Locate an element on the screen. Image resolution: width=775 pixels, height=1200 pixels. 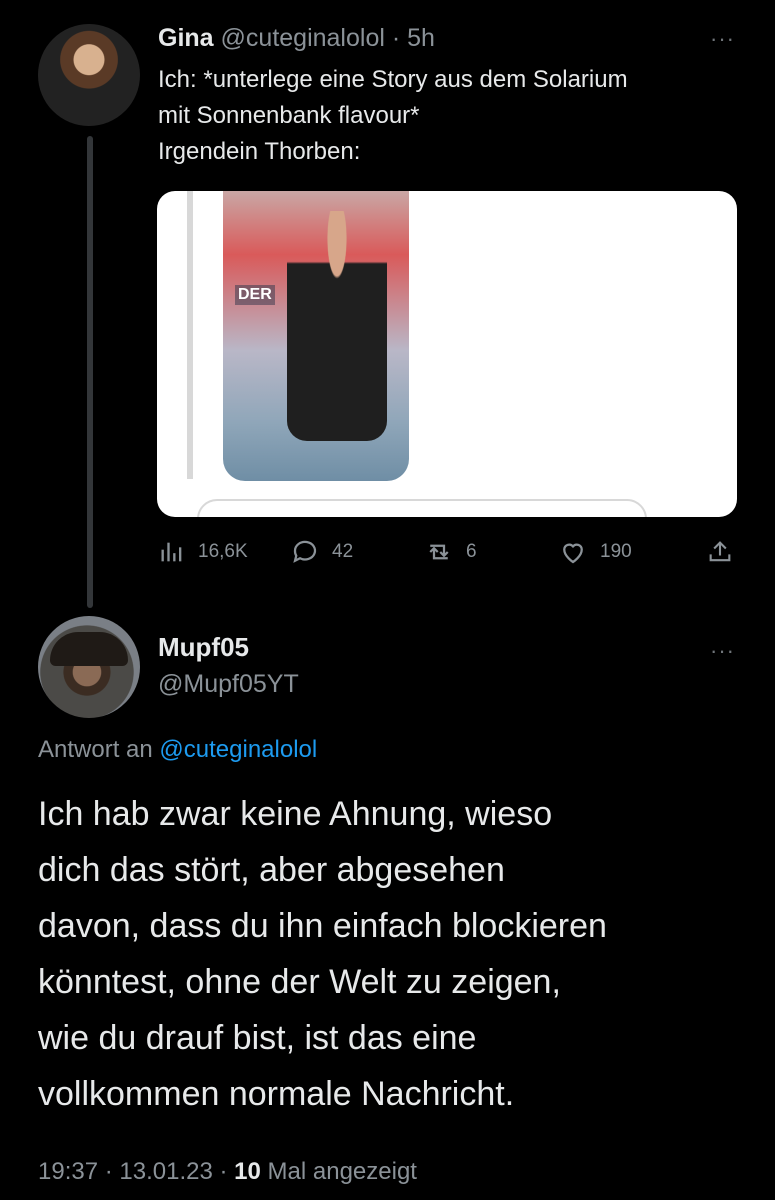
more-options-icon: ··· is located at coordinates (722, 39).